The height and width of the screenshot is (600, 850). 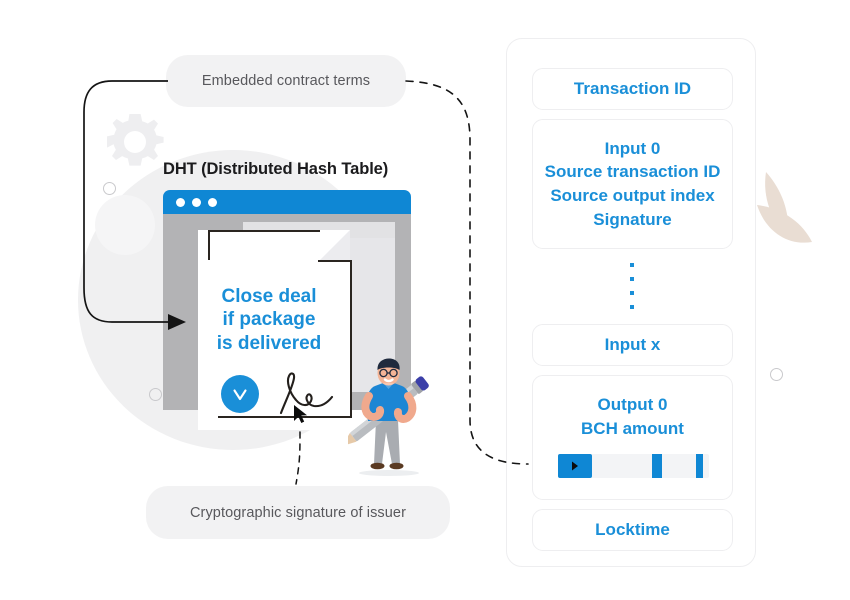 I want to click on signature-leader-path, so click(x=298, y=458).